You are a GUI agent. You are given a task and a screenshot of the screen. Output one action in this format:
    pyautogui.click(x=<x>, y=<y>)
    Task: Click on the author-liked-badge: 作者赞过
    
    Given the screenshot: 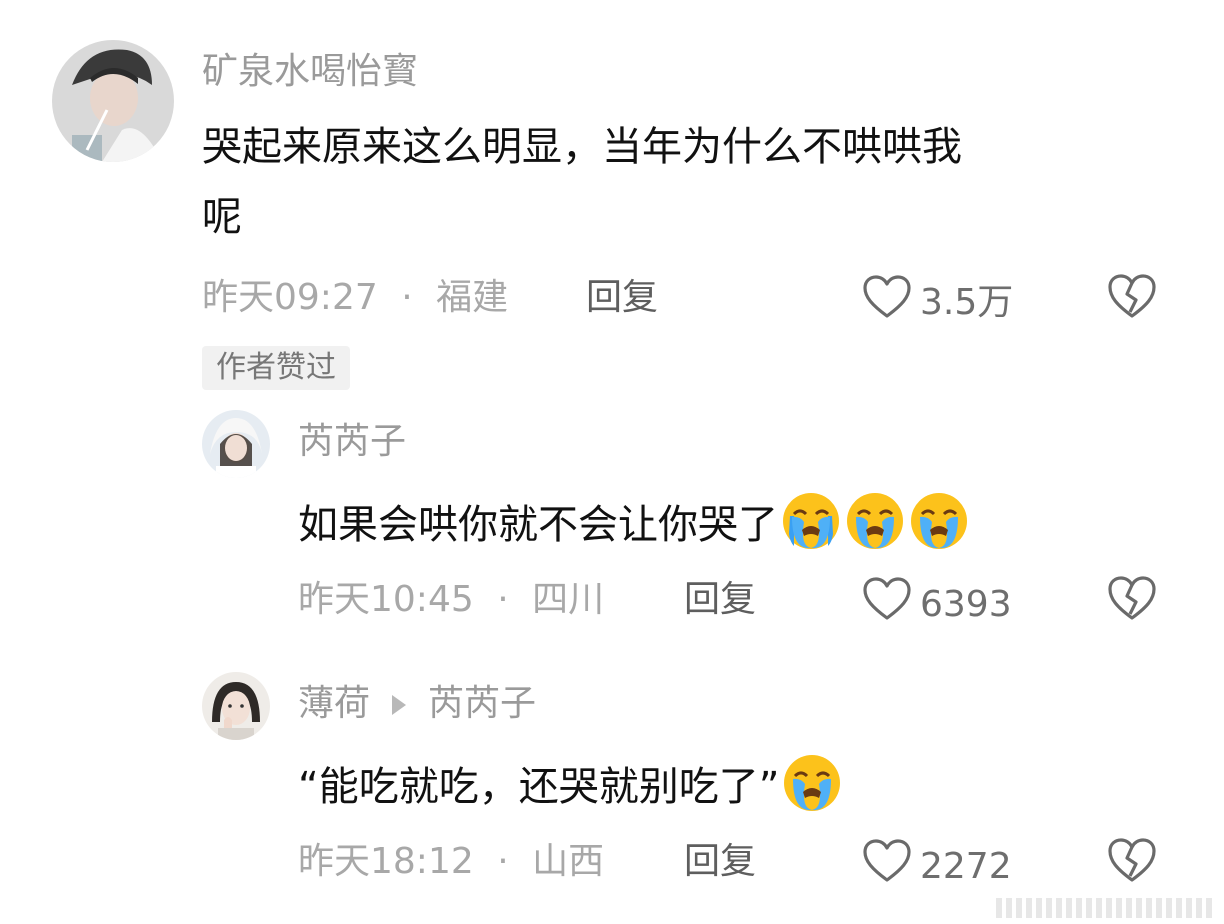 What is the action you would take?
    pyautogui.click(x=276, y=368)
    